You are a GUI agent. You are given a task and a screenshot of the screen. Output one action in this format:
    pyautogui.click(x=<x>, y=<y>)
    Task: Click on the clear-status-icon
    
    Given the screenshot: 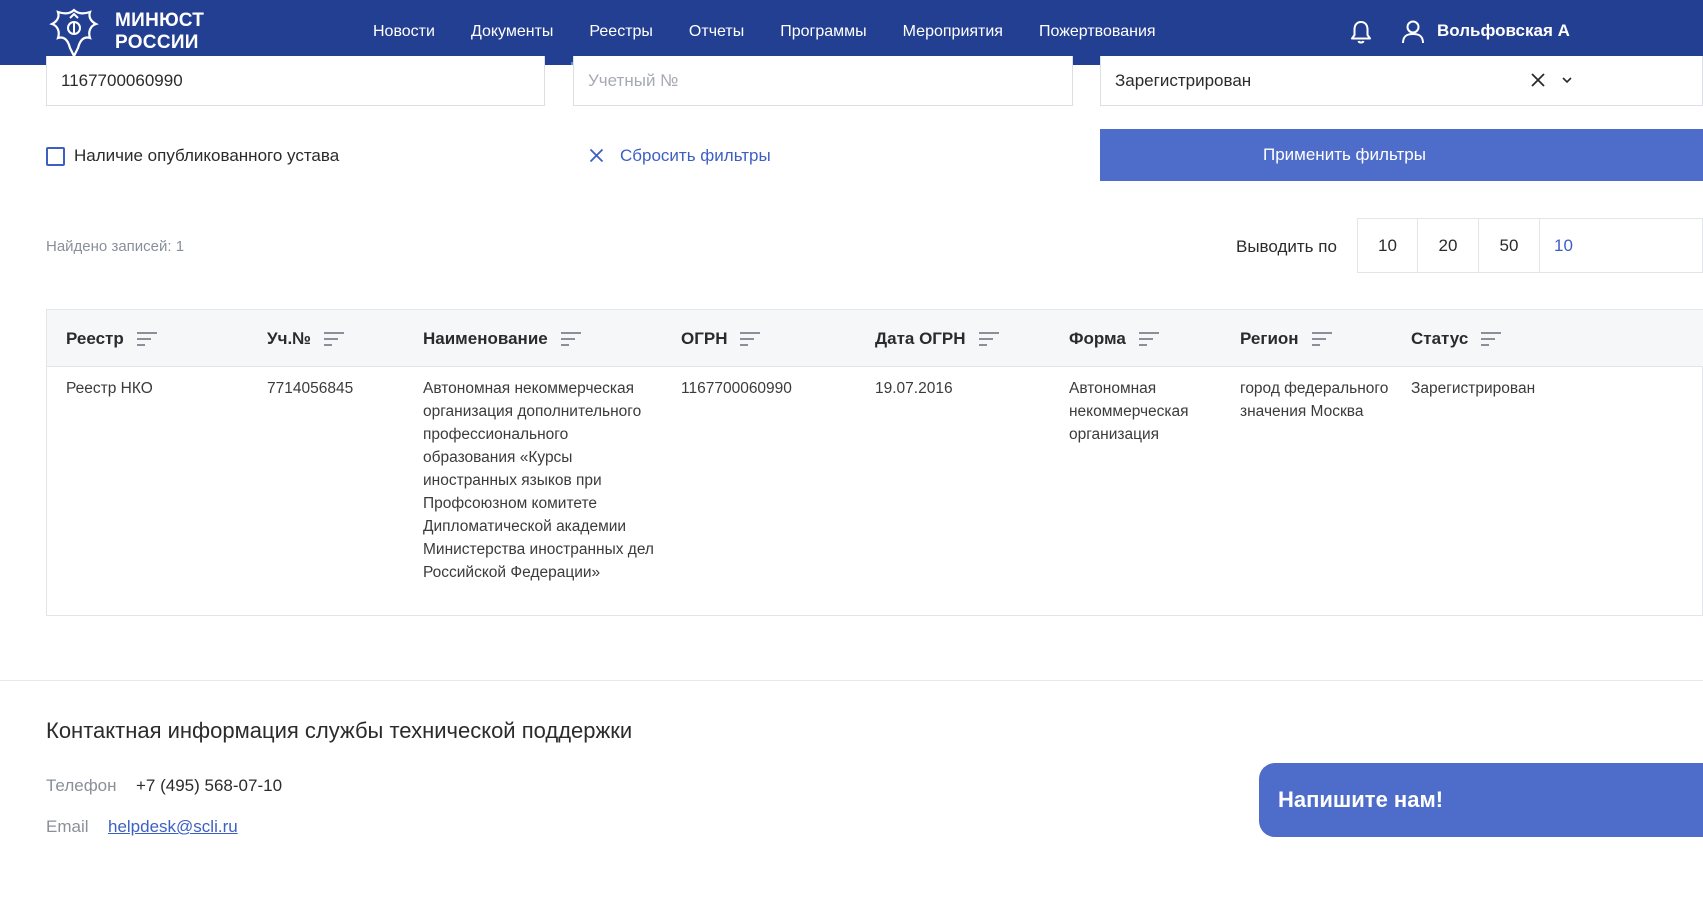 What is the action you would take?
    pyautogui.click(x=1538, y=80)
    